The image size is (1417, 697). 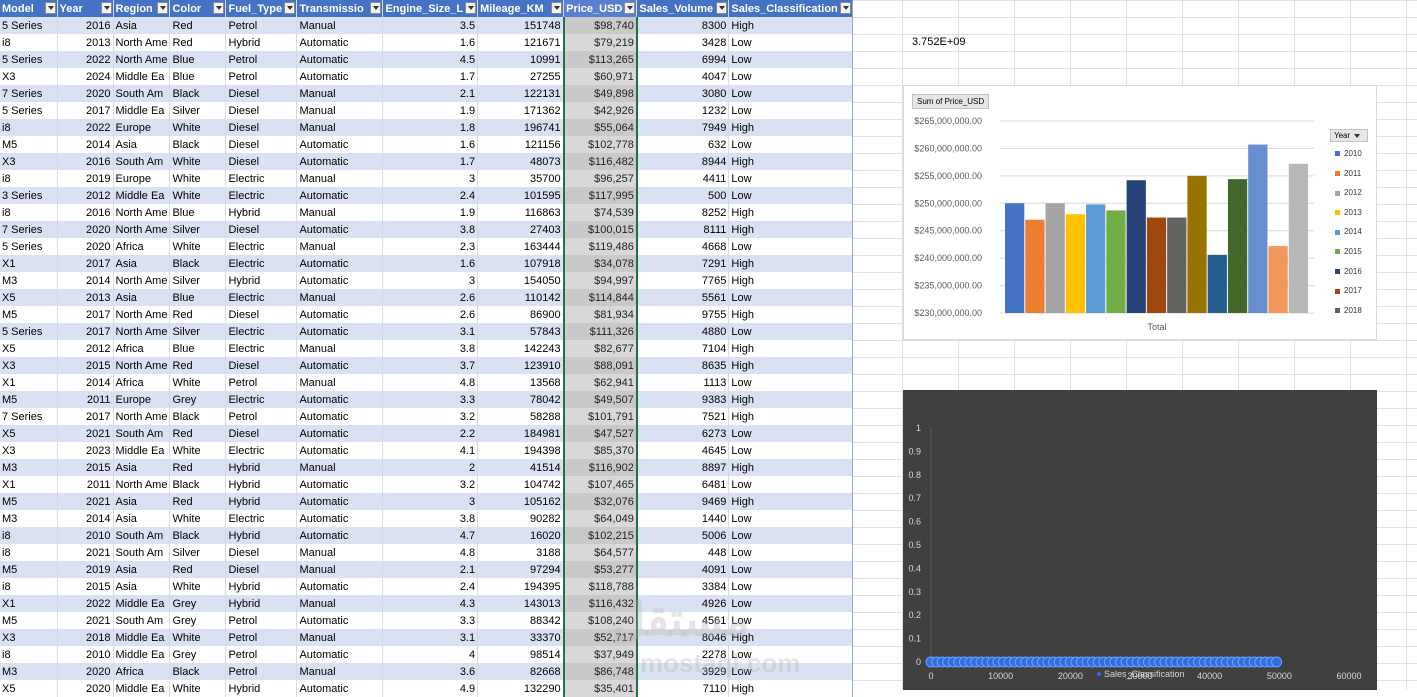 I want to click on table-cell: 4.3, so click(x=430, y=603).